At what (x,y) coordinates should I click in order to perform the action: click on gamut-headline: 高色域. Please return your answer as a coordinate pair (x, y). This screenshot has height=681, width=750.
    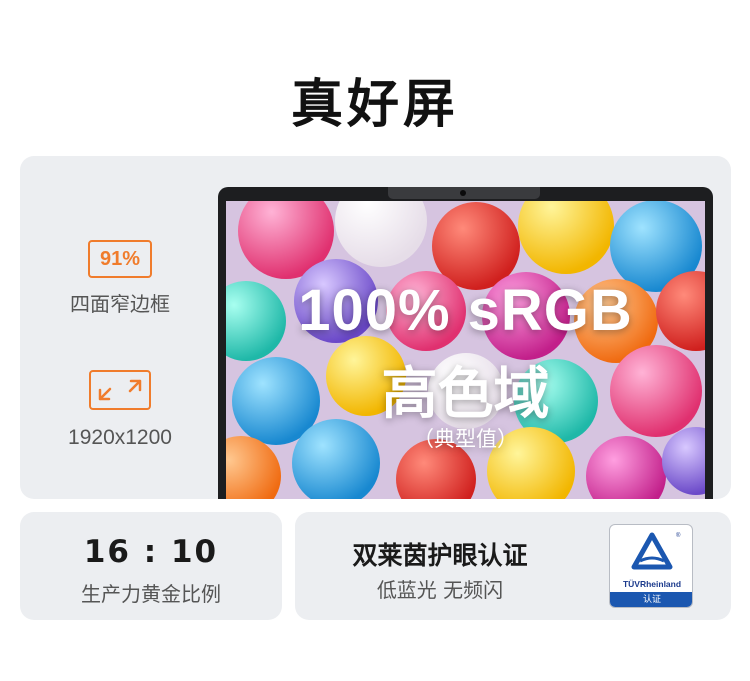
    Looking at the image, I should click on (465, 394).